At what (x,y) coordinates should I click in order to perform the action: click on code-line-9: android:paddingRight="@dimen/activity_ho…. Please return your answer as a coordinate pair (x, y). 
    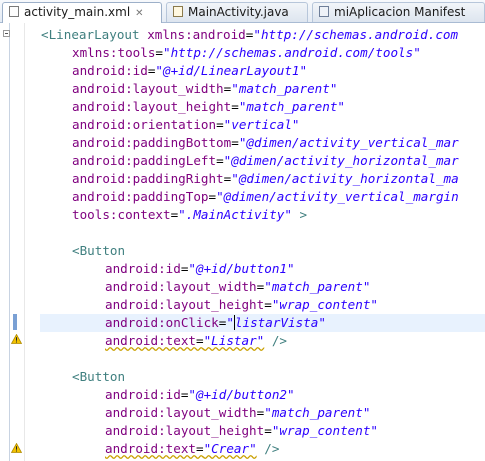
    Looking at the image, I should click on (265, 178).